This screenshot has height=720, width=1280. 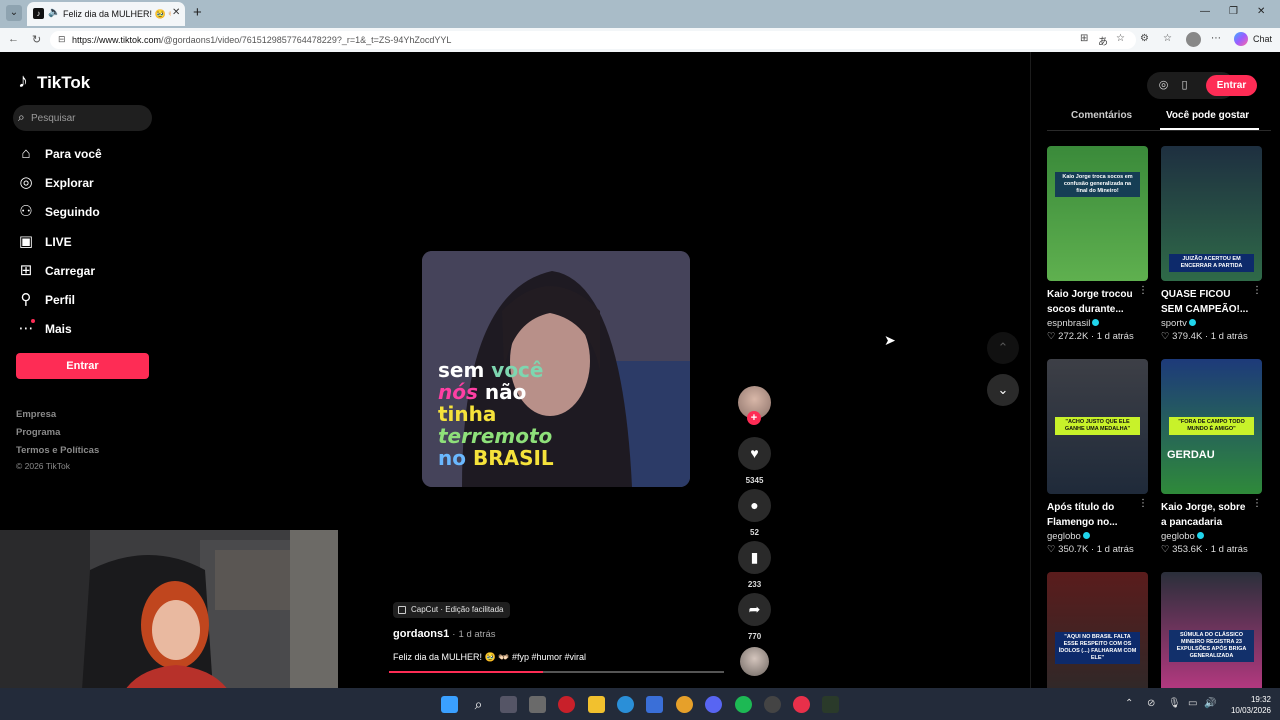 What do you see at coordinates (1200, 535) in the screenshot?
I see `verified-badge-icon` at bounding box center [1200, 535].